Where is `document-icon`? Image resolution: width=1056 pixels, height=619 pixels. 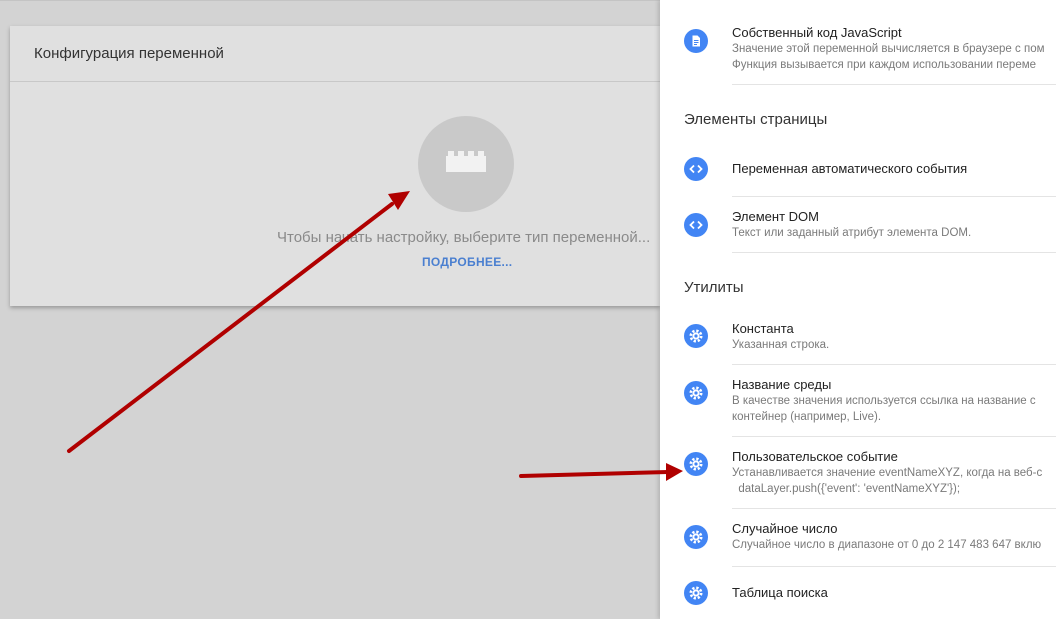 document-icon is located at coordinates (696, 41).